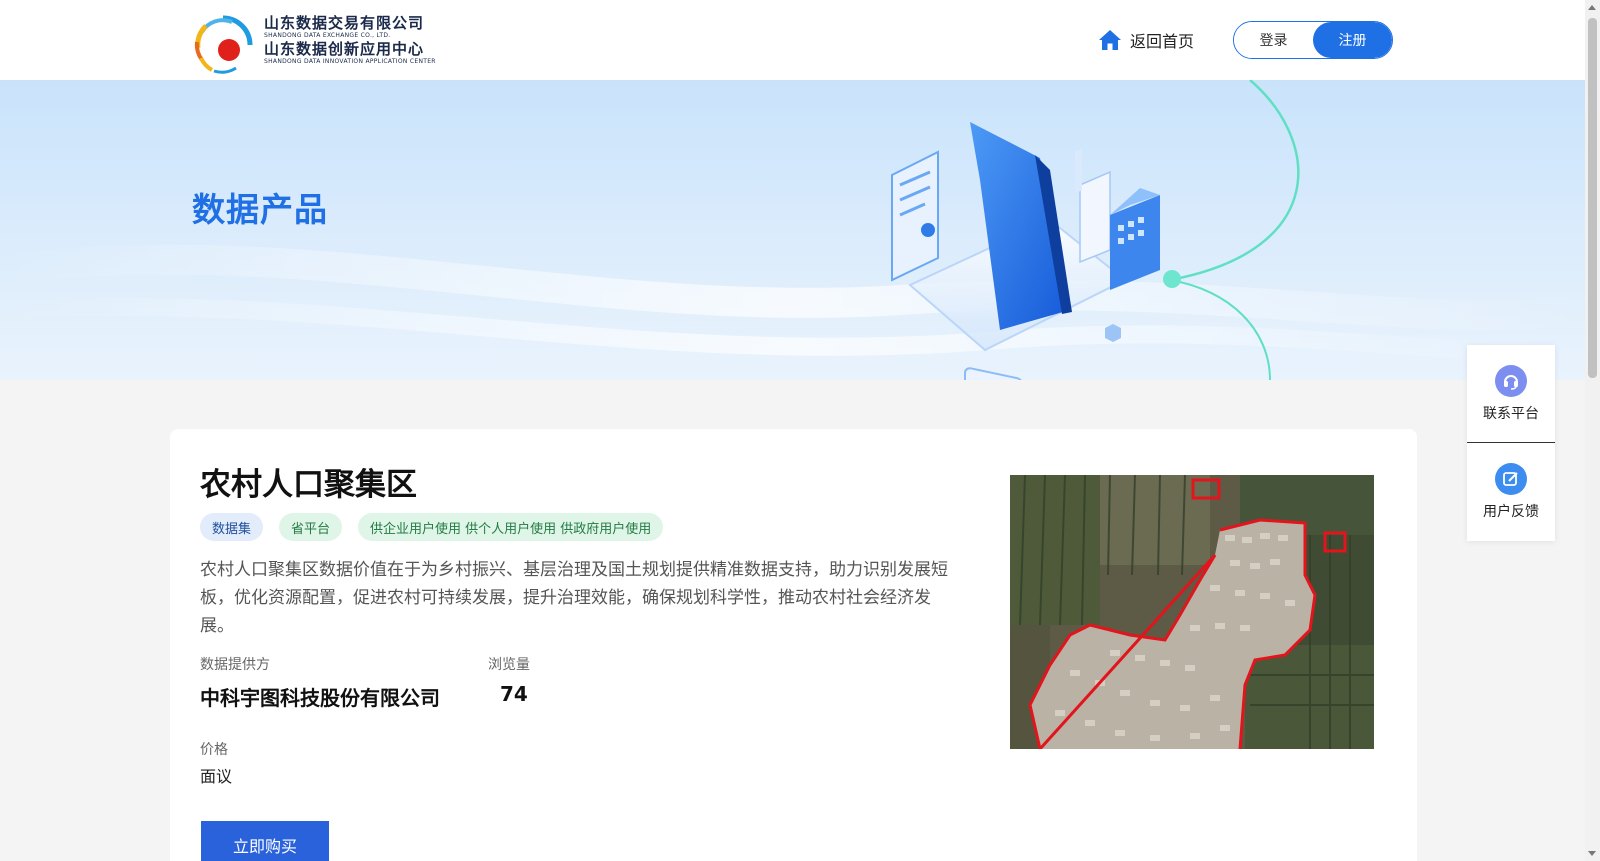 Image resolution: width=1600 pixels, height=861 pixels. I want to click on buy-now-button: 立即购买, so click(265, 841).